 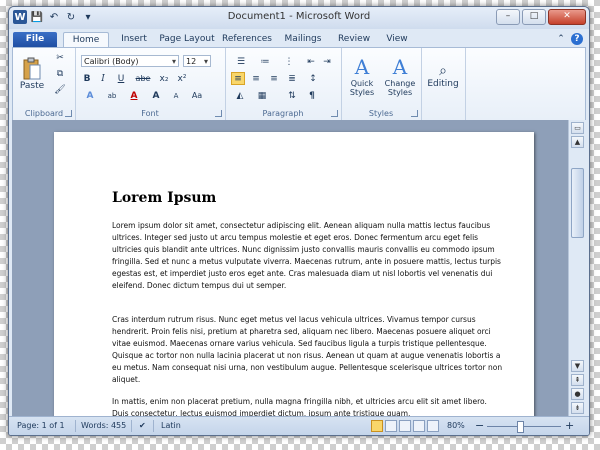 What do you see at coordinates (362, 67) in the screenshot?
I see `quick-styles-icon: A` at bounding box center [362, 67].